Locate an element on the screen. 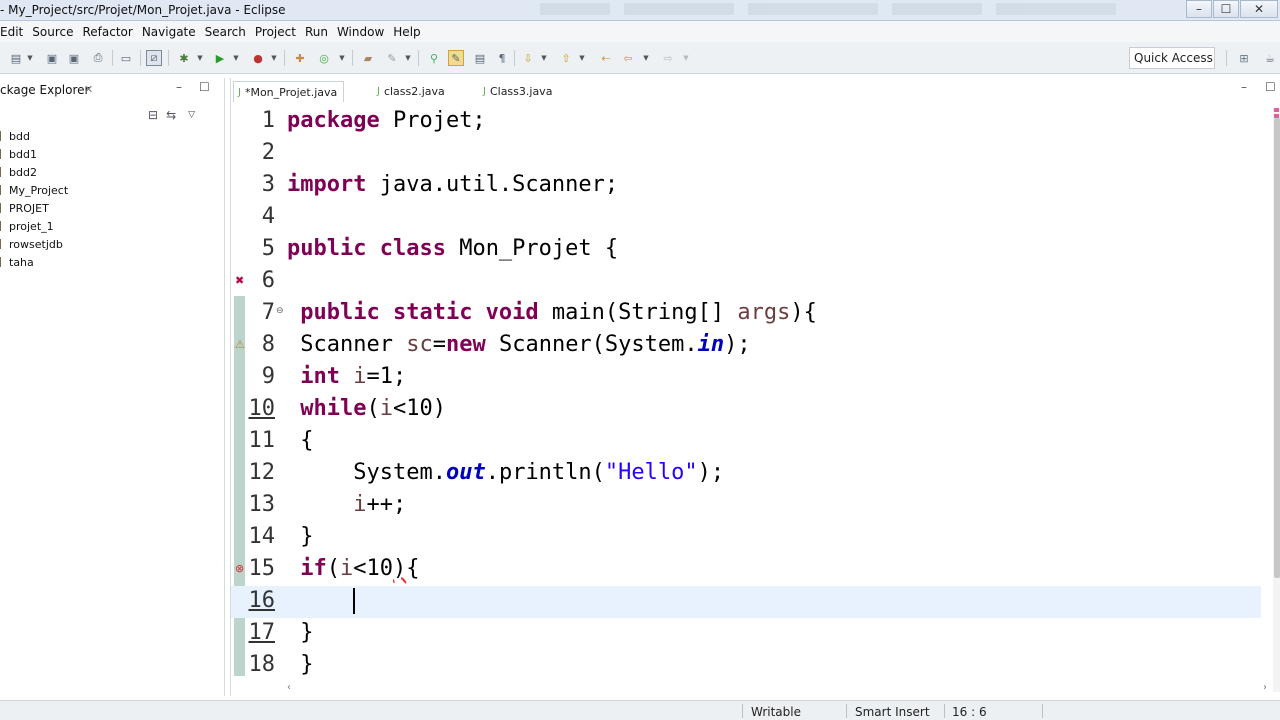 The width and height of the screenshot is (1280, 720). menu-search: Search is located at coordinates (226, 32).